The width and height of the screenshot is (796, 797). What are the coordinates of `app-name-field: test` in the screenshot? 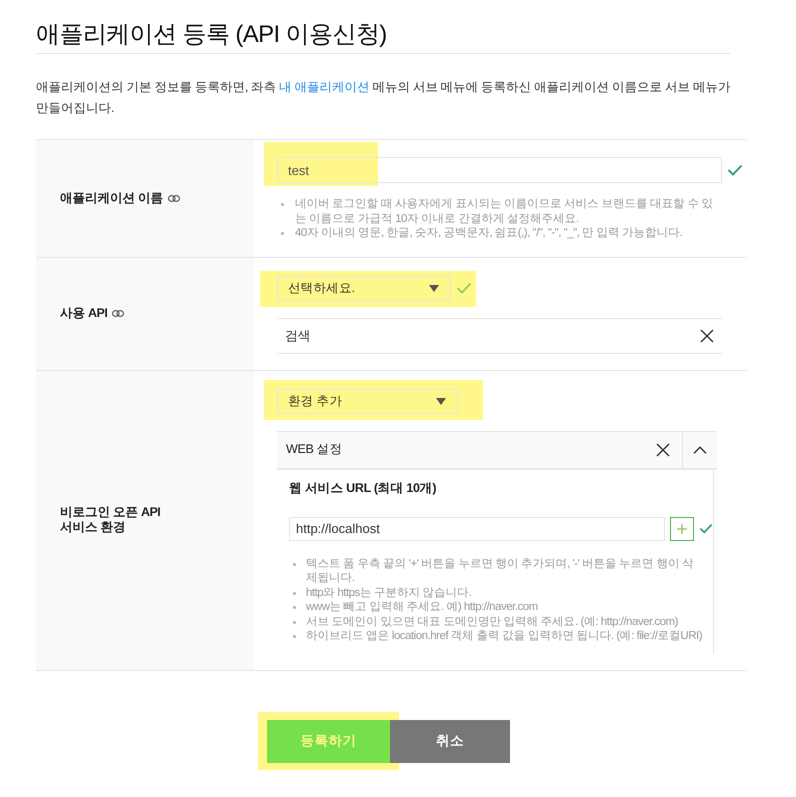 It's located at (499, 170).